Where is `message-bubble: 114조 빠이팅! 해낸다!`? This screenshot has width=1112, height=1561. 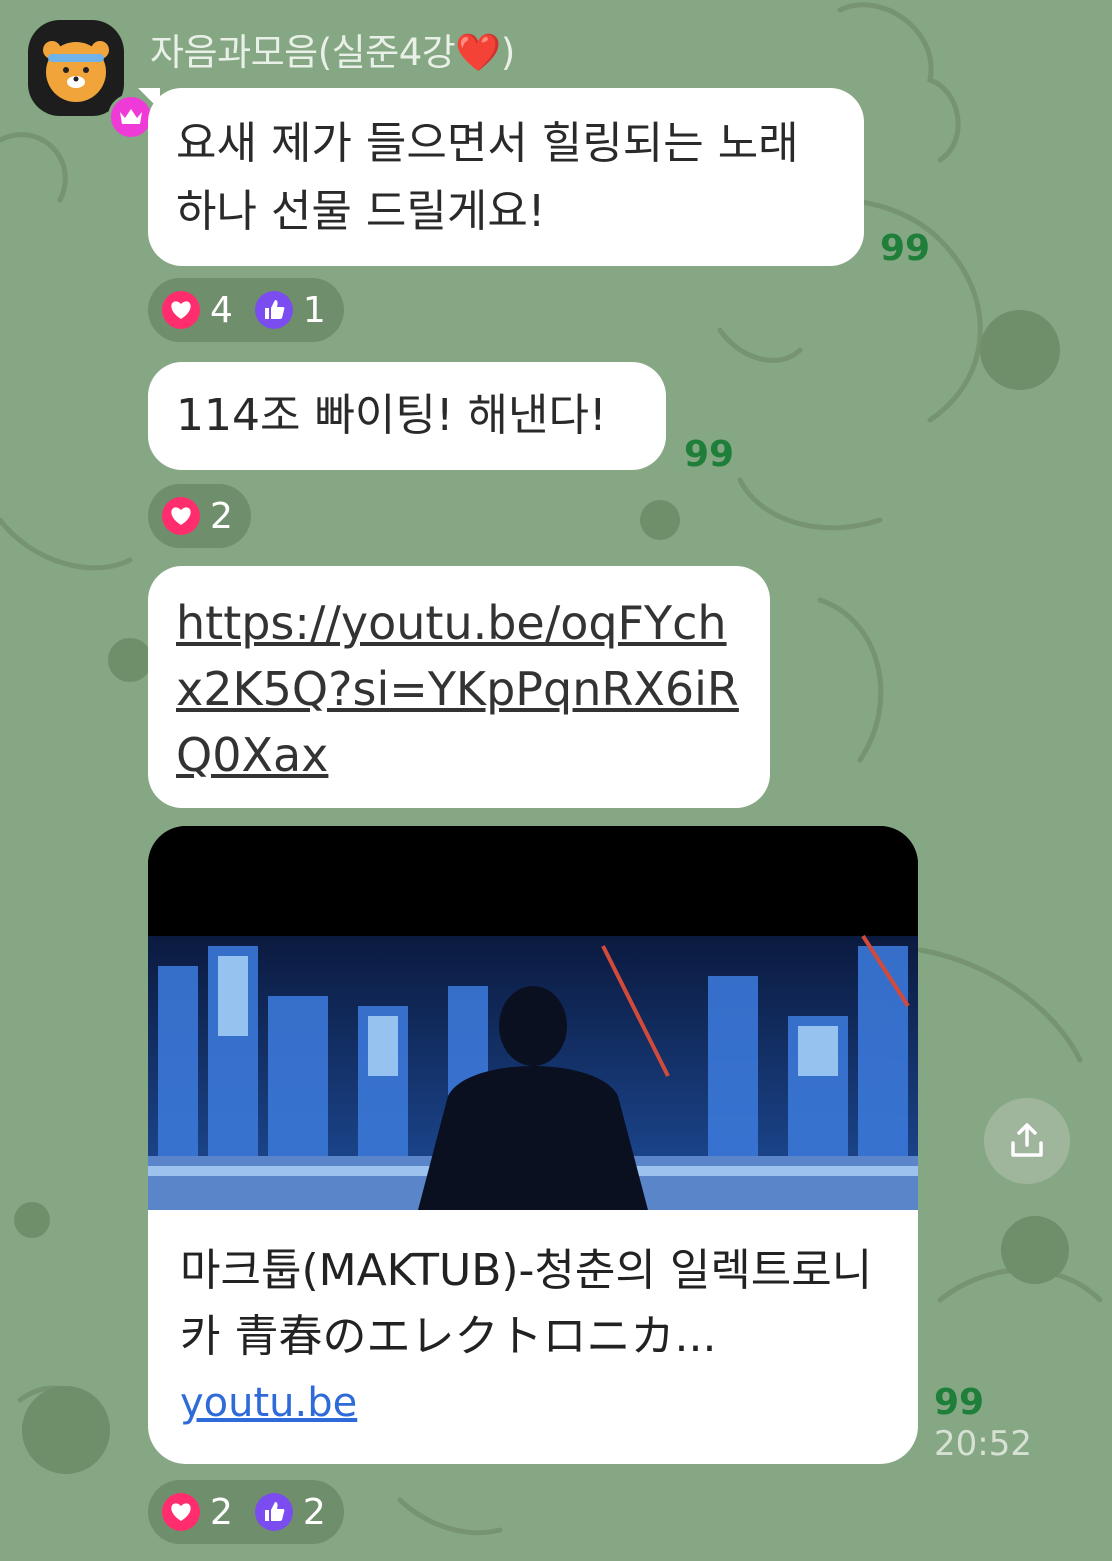
message-bubble: 114조 빠이팅! 해낸다! is located at coordinates (407, 416).